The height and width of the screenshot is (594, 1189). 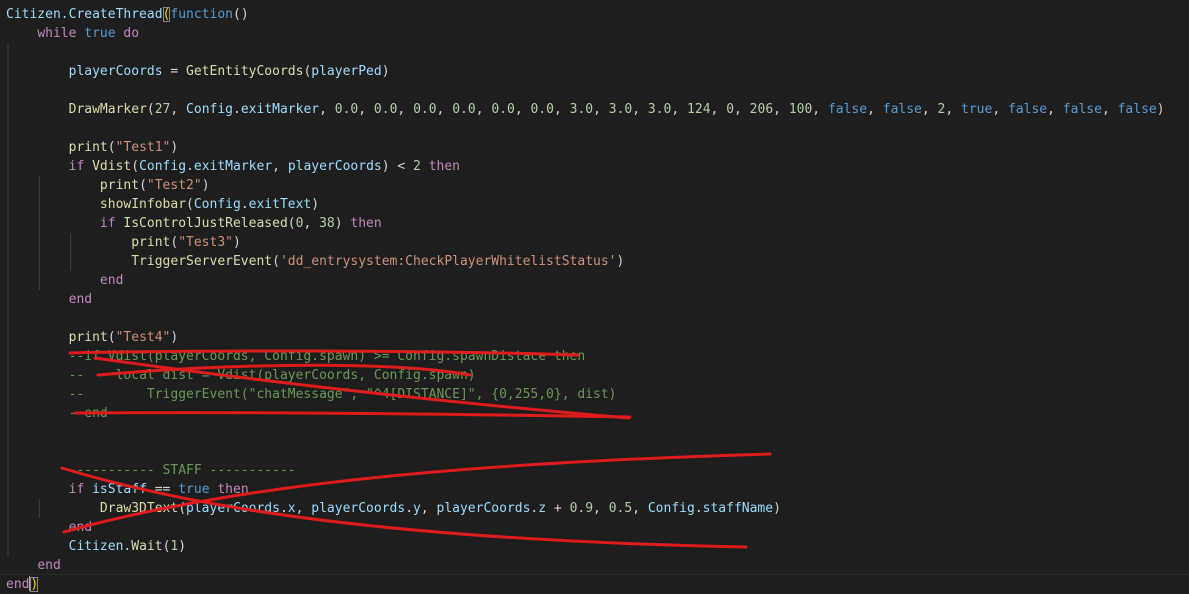 What do you see at coordinates (620, 508) in the screenshot?
I see `code-token: 0.5` at bounding box center [620, 508].